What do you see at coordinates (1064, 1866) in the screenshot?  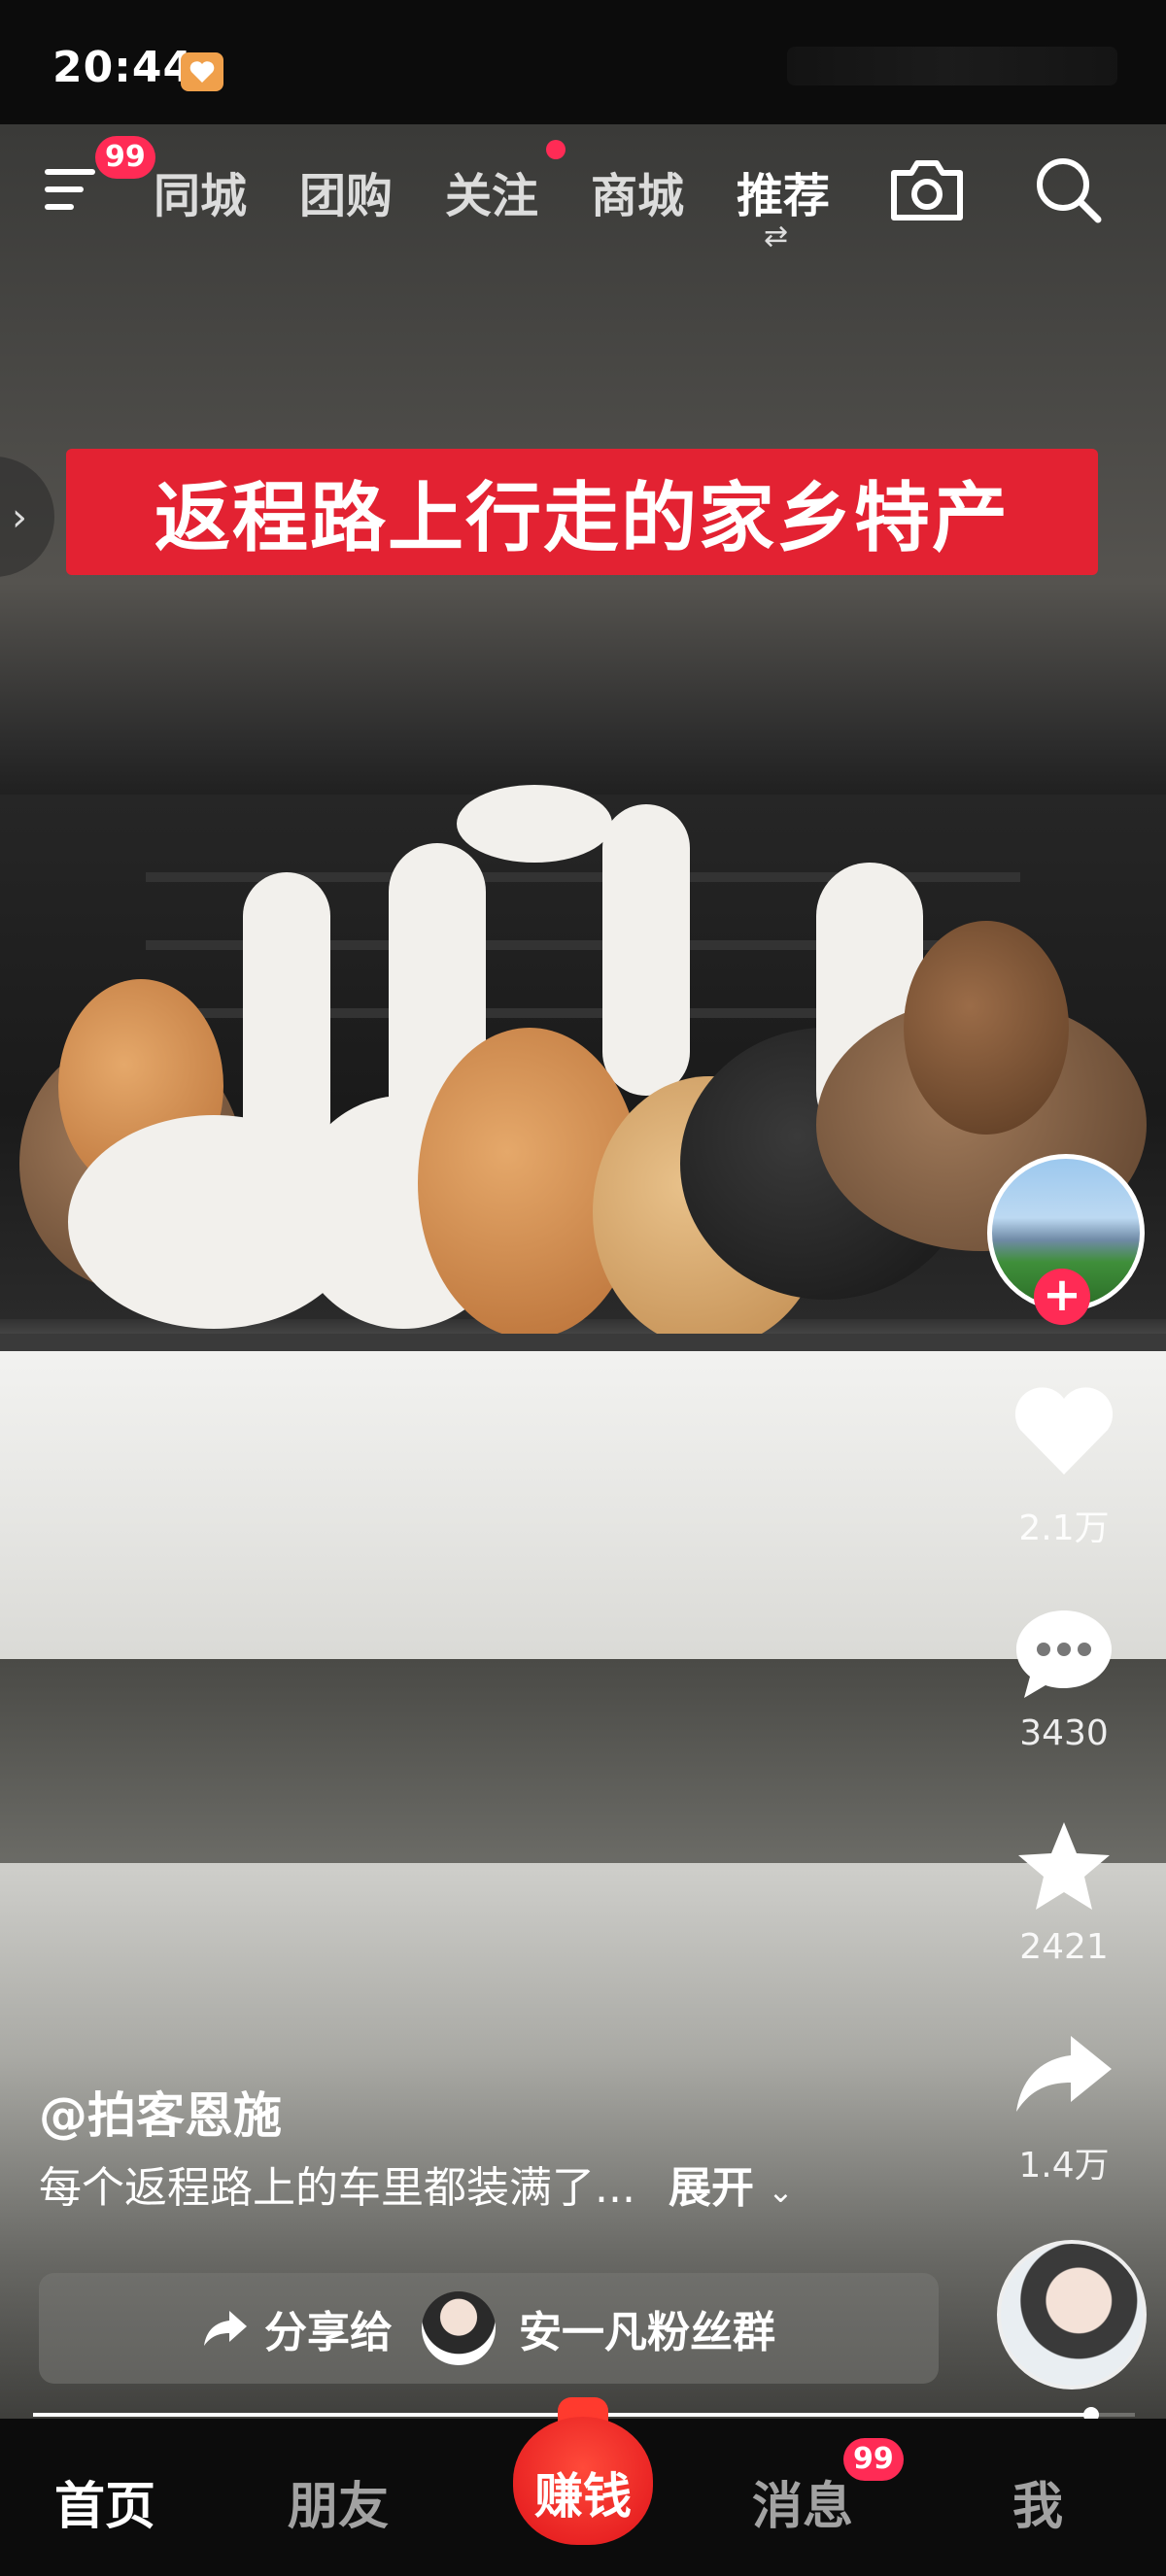 I see `favorite-star-icon` at bounding box center [1064, 1866].